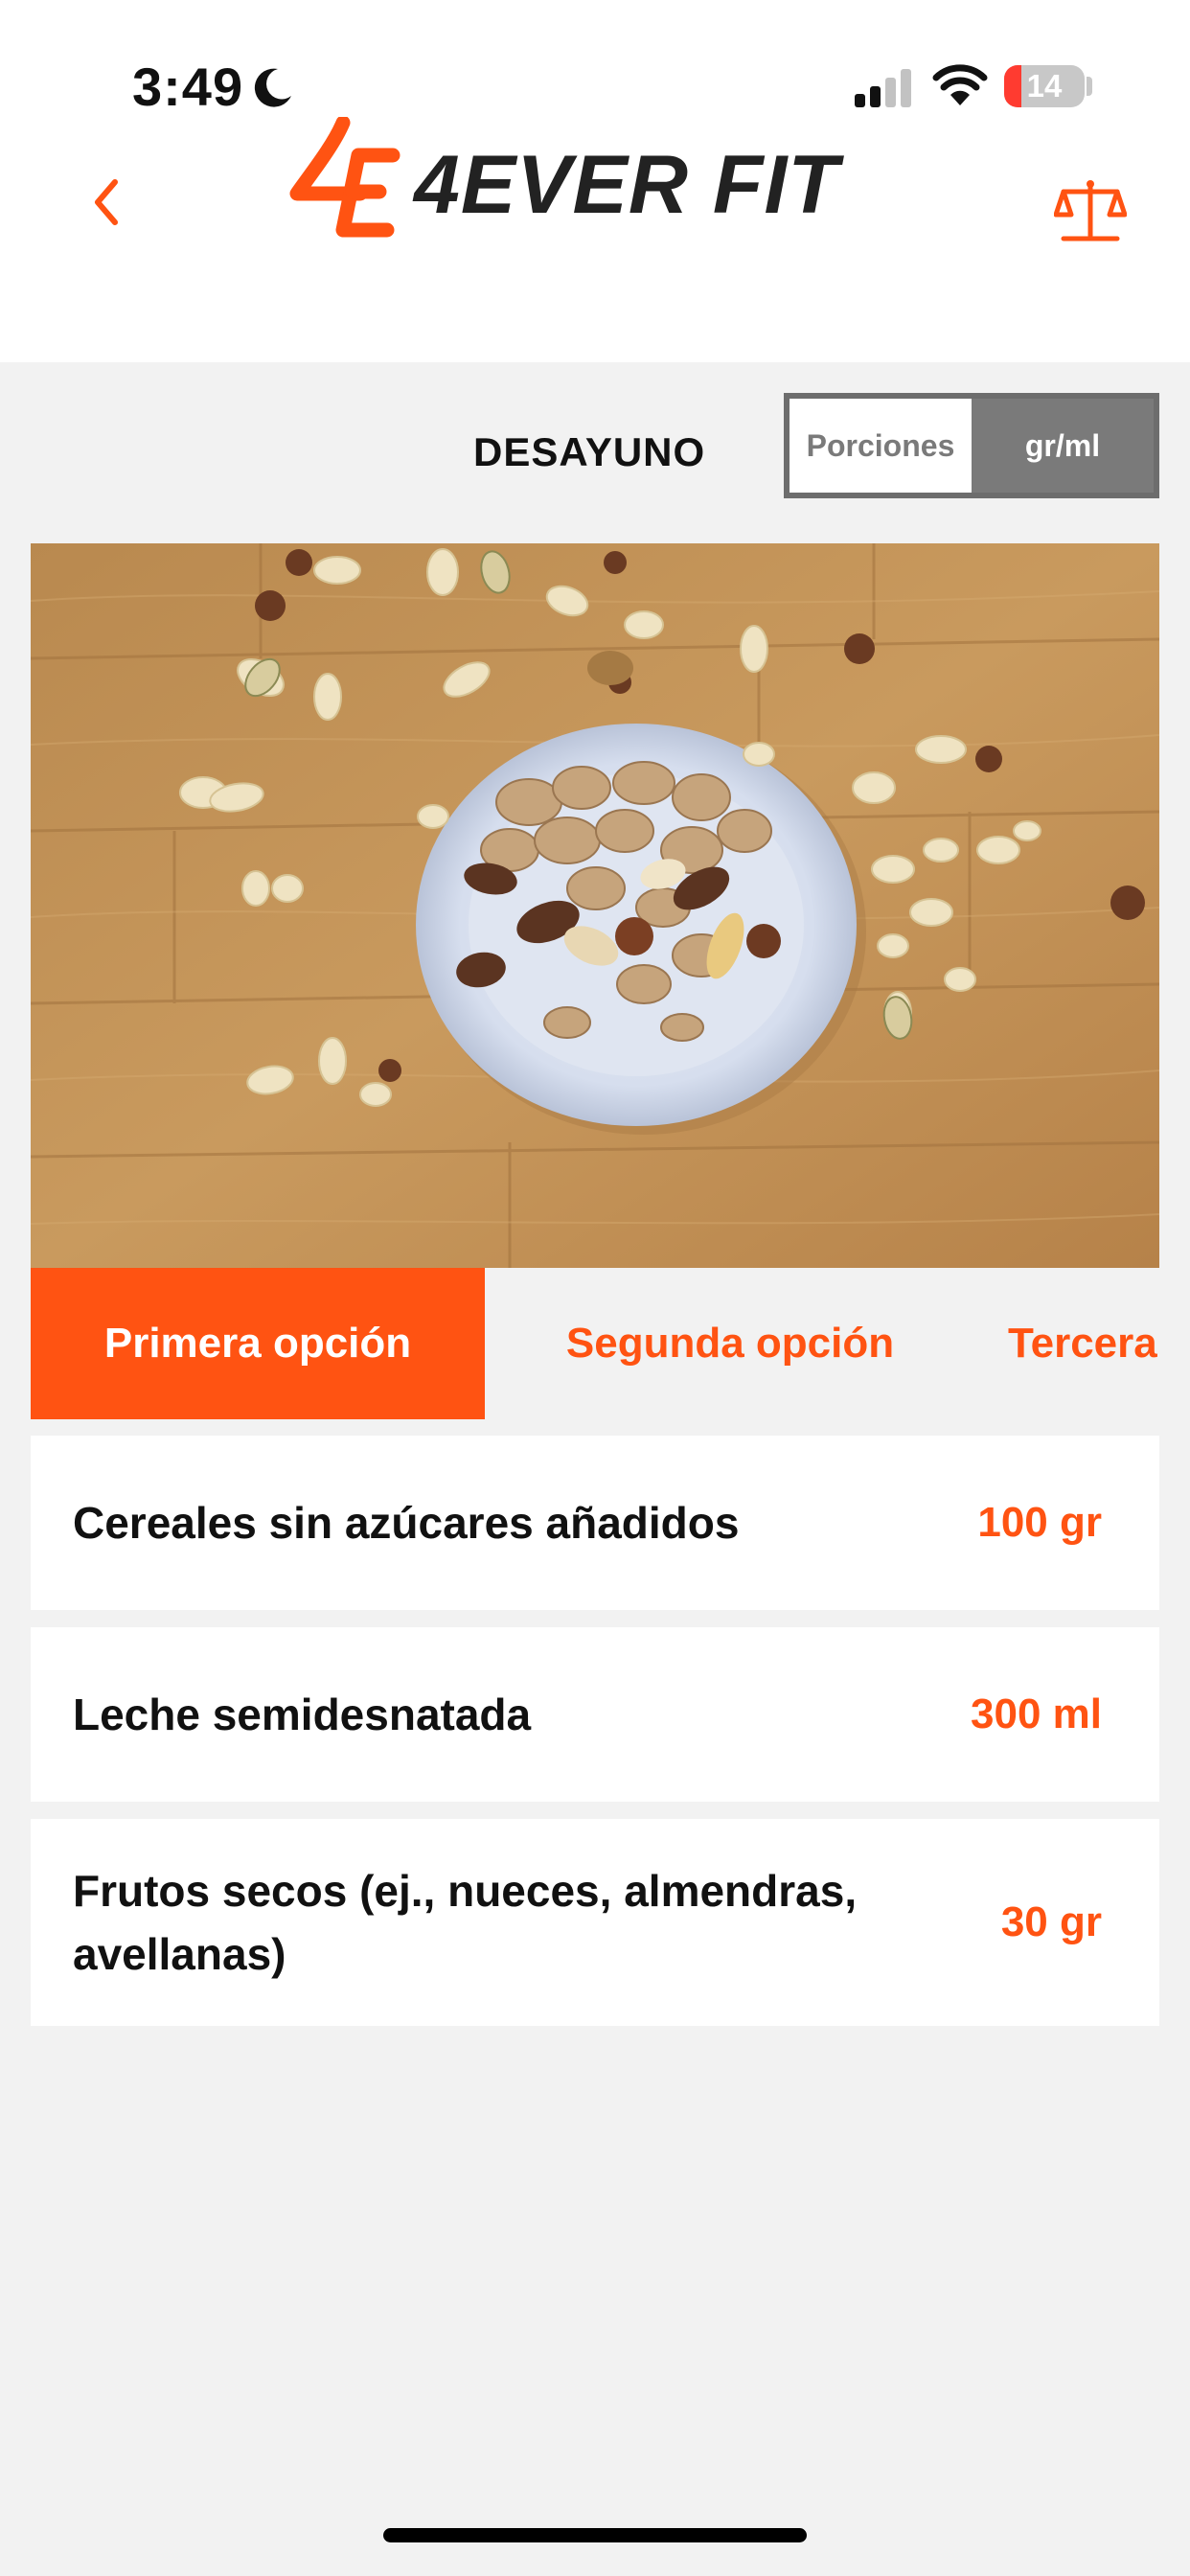 The width and height of the screenshot is (1190, 2576). What do you see at coordinates (595, 2535) in the screenshot?
I see `home-indicator` at bounding box center [595, 2535].